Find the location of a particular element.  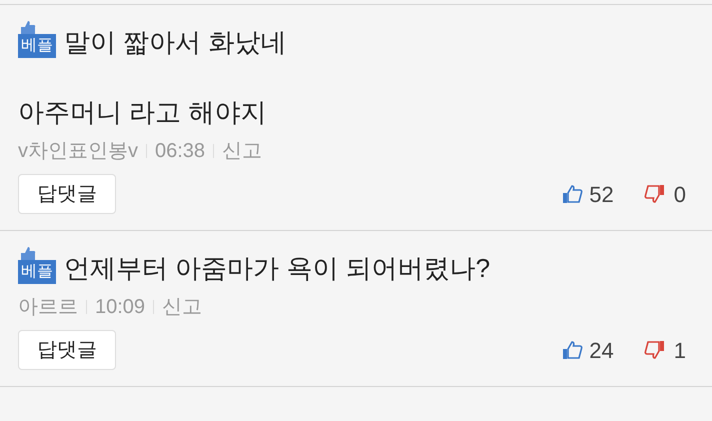

comment-text: 아주머니 라고 해야지 is located at coordinates (143, 112).